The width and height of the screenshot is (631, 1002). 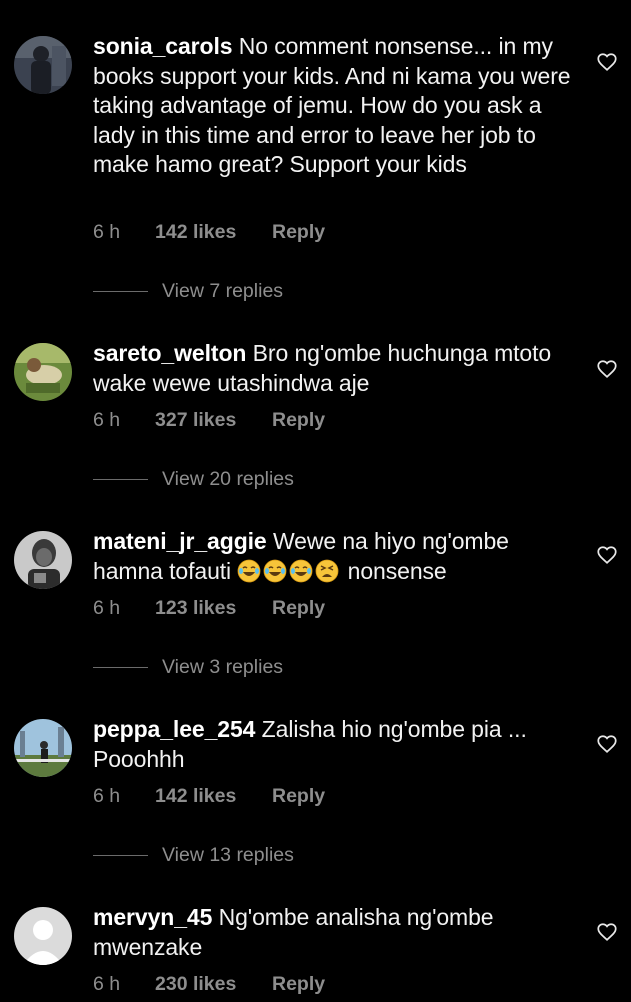 I want to click on username: sonia_carols, so click(x=163, y=46).